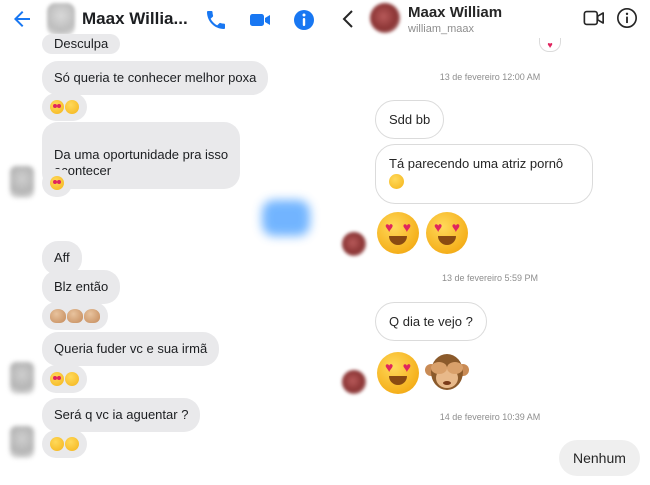 Image resolution: width=650 pixels, height=485 pixels. What do you see at coordinates (216, 20) in the screenshot?
I see `phone-icon` at bounding box center [216, 20].